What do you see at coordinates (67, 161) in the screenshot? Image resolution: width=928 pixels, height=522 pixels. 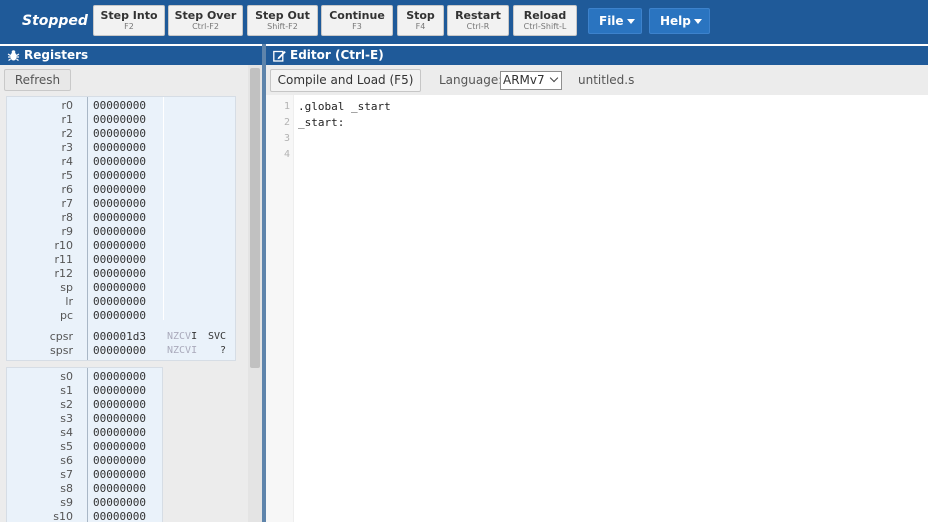 I see `register-name: r4` at bounding box center [67, 161].